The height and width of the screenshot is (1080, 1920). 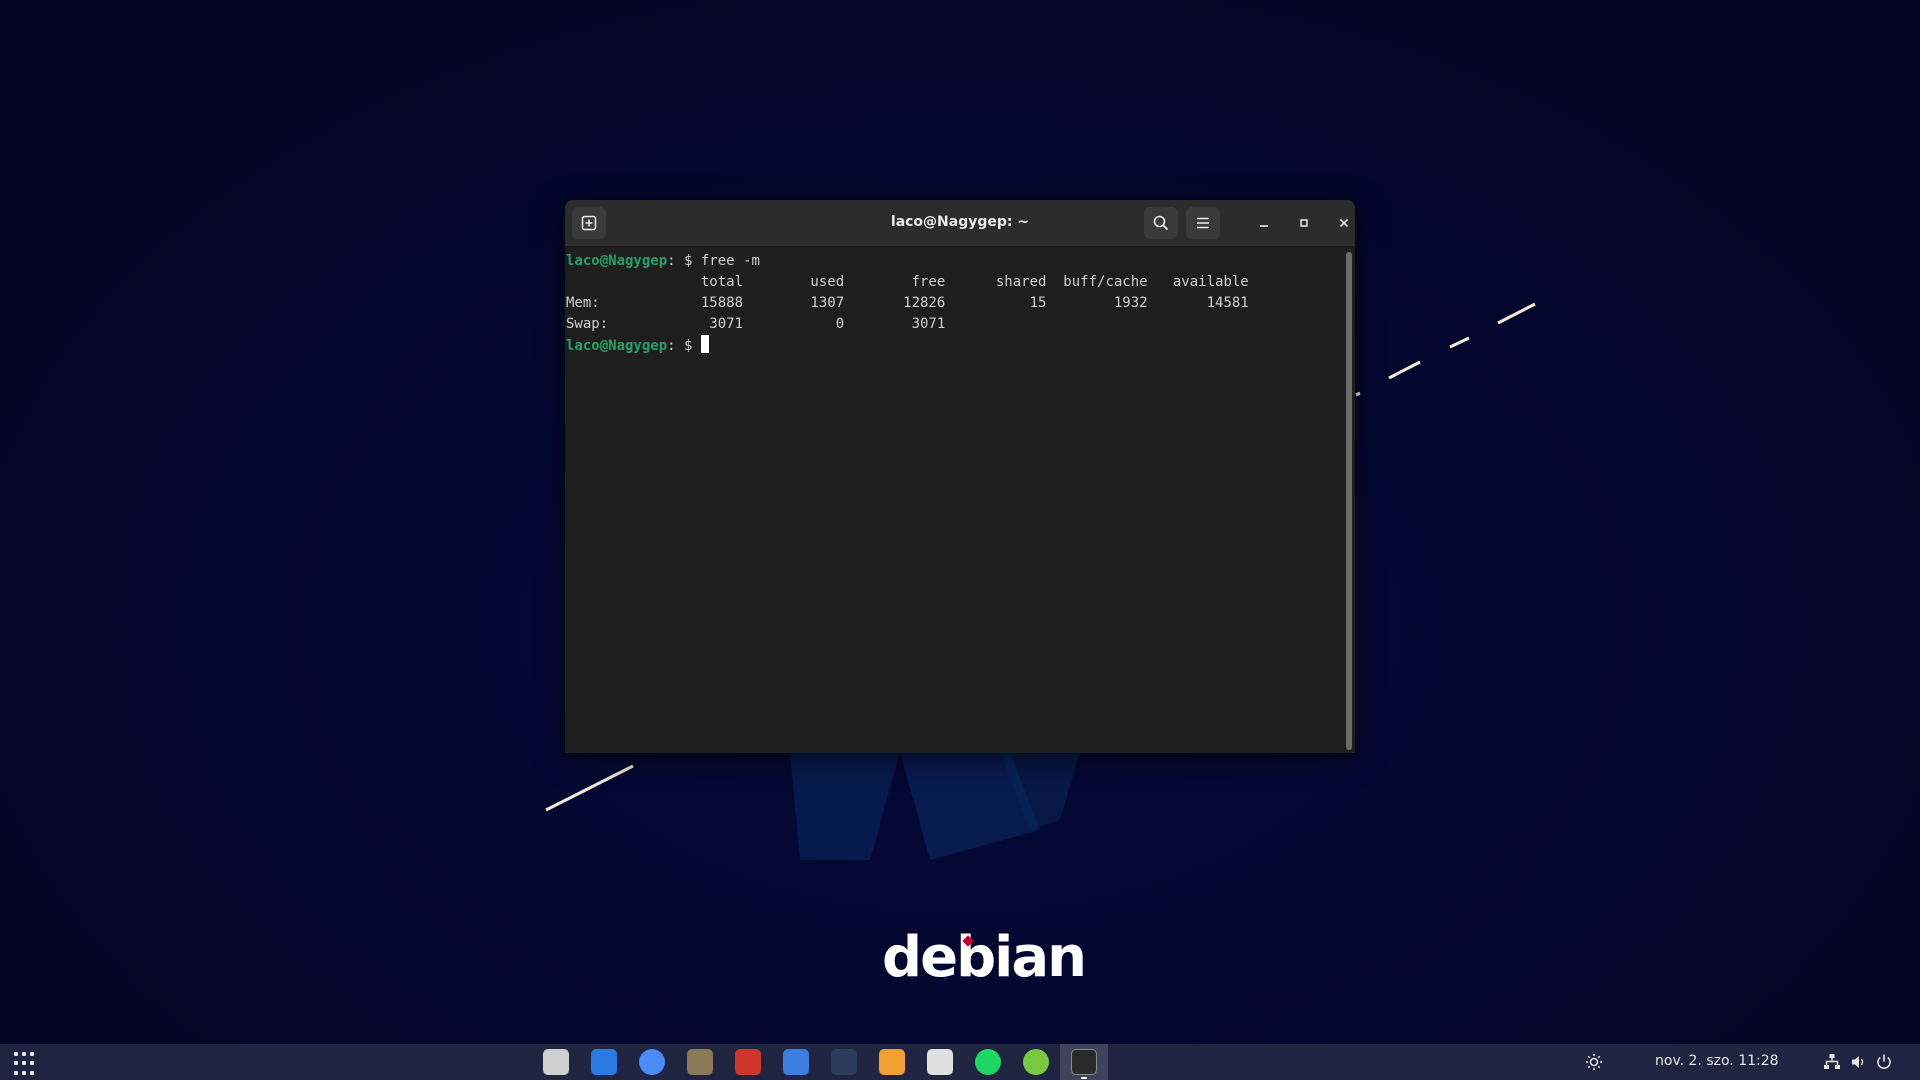 I want to click on dock-item-libreoffice-writer, so click(x=604, y=1062).